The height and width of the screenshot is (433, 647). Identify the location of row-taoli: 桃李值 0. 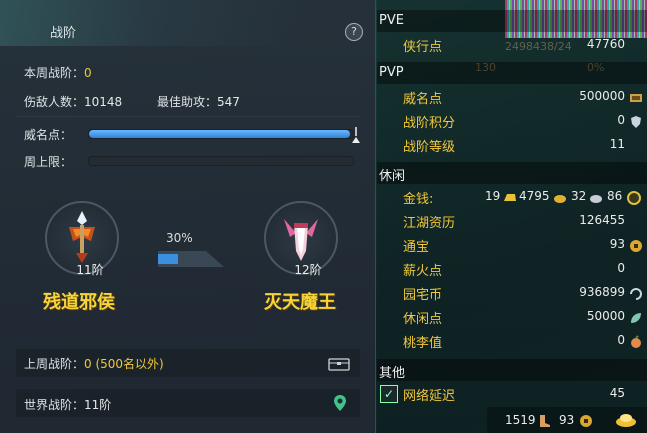
(512, 341).